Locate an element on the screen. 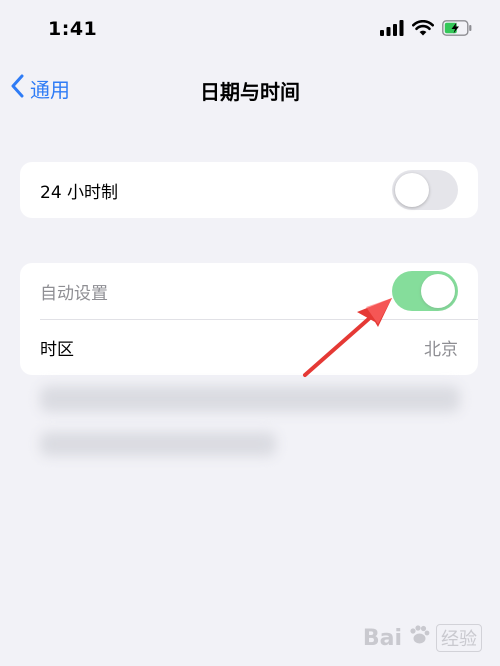  paw-icon is located at coordinates (419, 638).